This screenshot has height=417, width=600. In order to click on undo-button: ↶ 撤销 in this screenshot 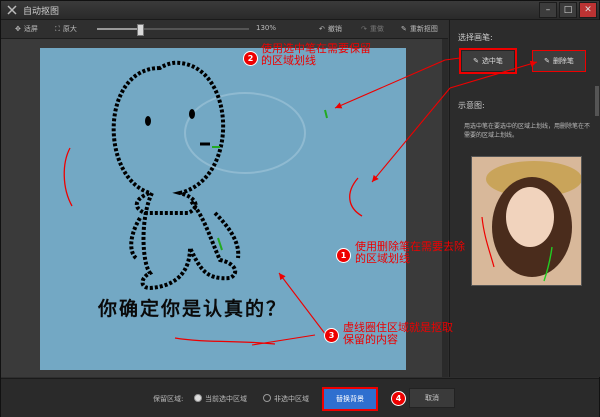, I will do `click(330, 29)`.